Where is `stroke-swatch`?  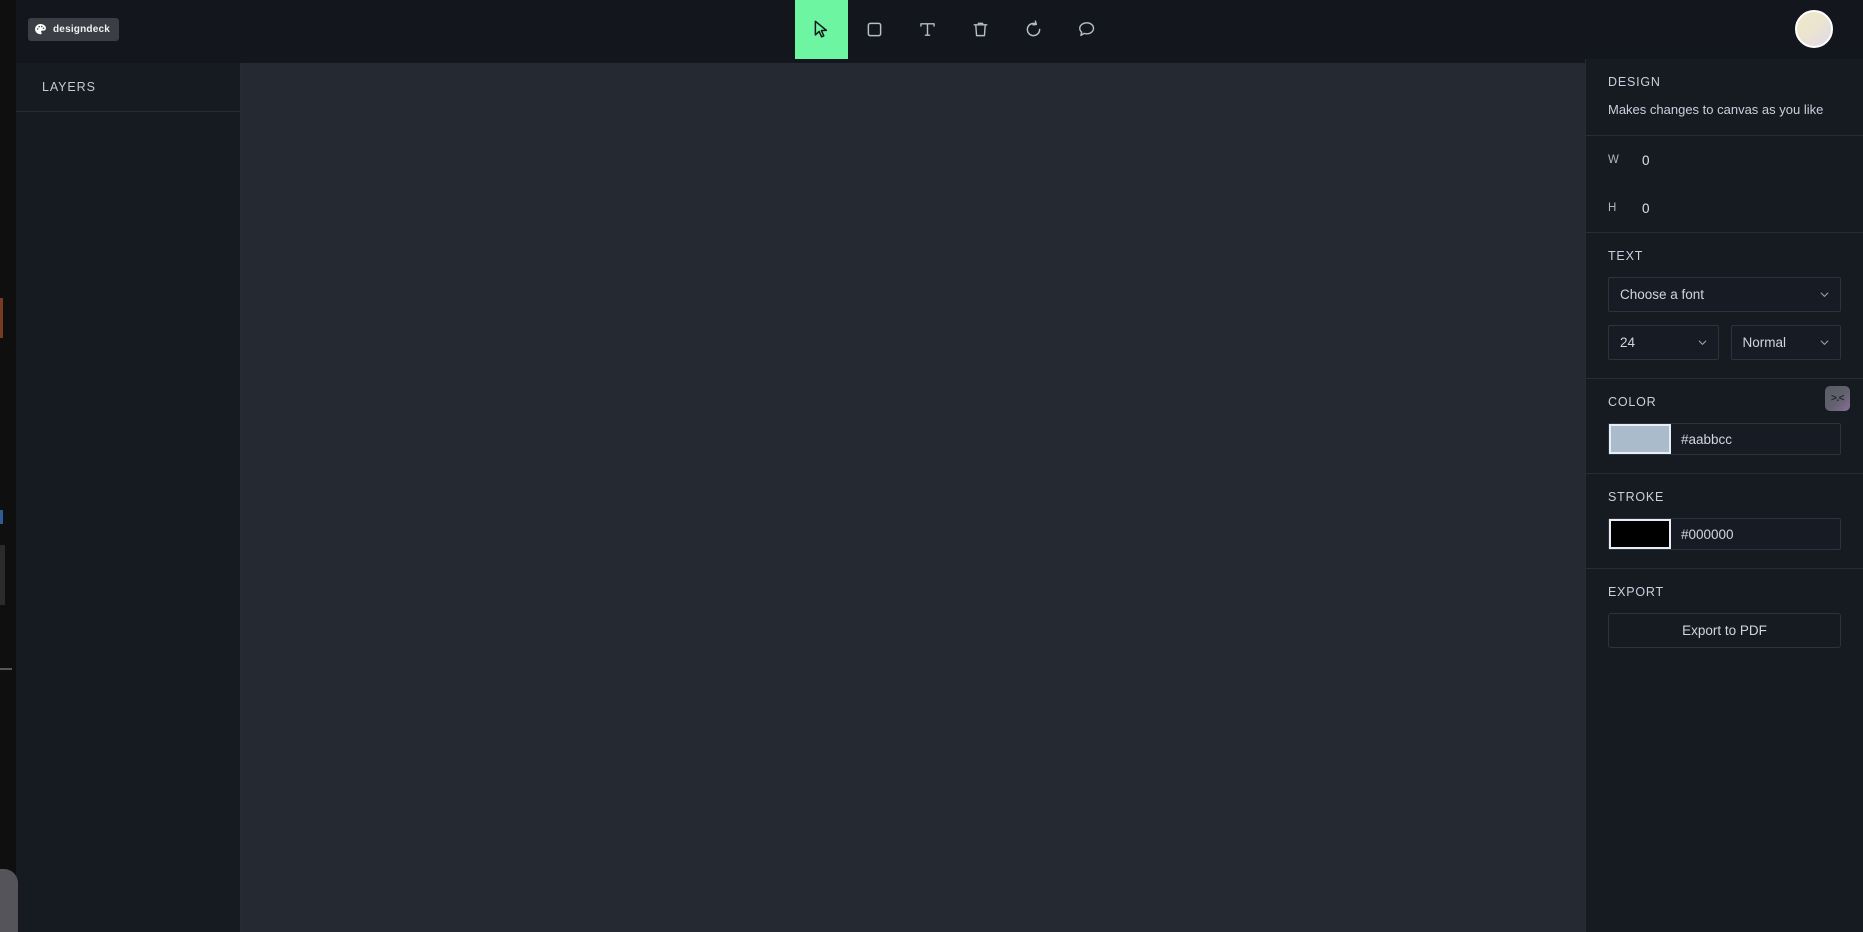 stroke-swatch is located at coordinates (1640, 534).